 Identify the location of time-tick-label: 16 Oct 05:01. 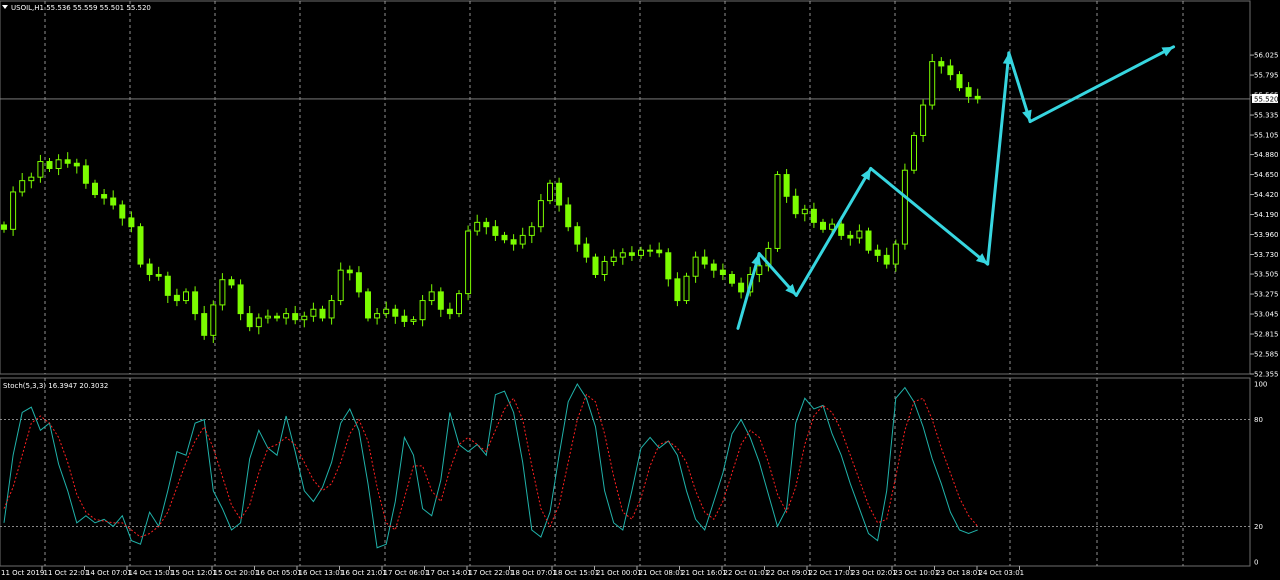
(279, 573).